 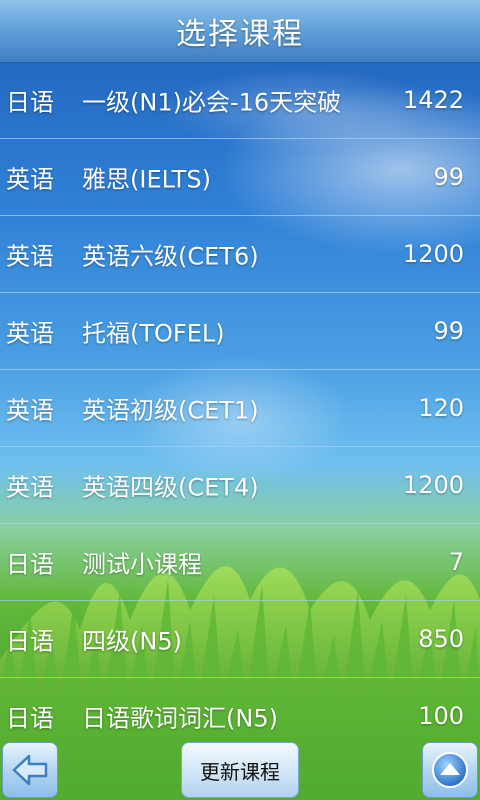 I want to click on course-name: 一级(N1)必会-16天突破, so click(x=212, y=102).